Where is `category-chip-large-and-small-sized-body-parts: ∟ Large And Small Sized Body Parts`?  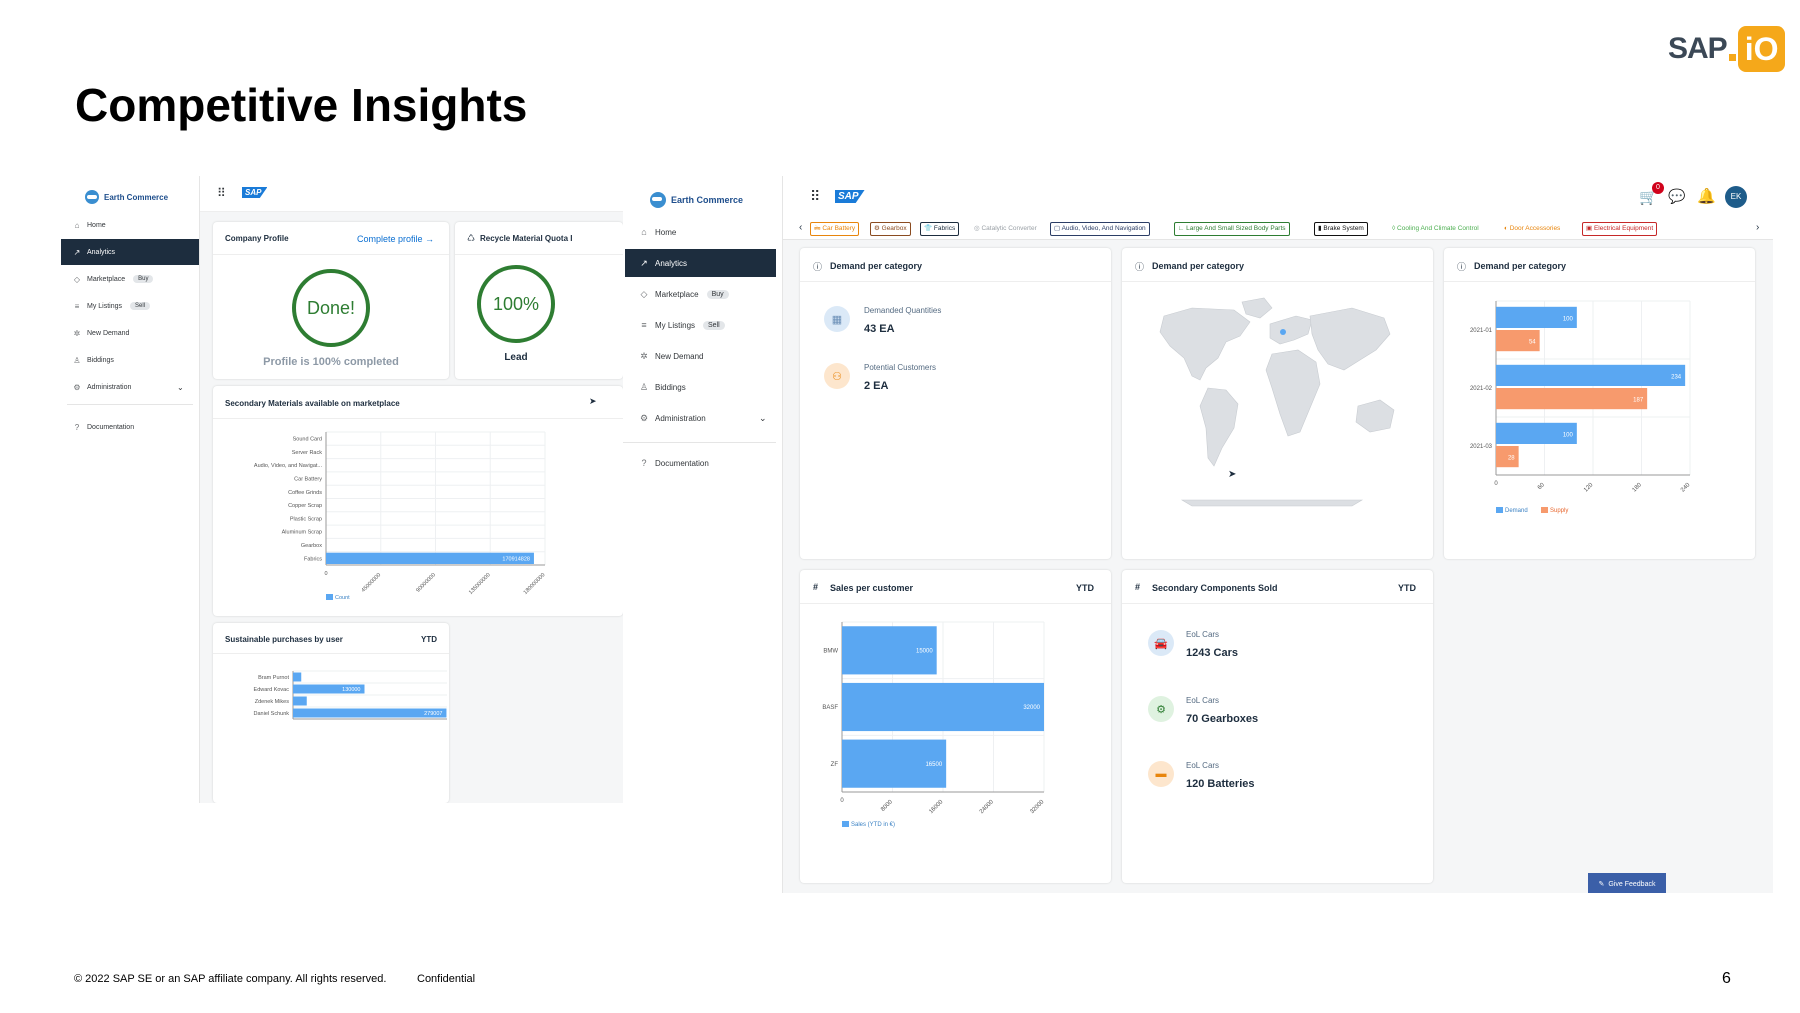 category-chip-large-and-small-sized-body-parts: ∟ Large And Small Sized Body Parts is located at coordinates (1232, 229).